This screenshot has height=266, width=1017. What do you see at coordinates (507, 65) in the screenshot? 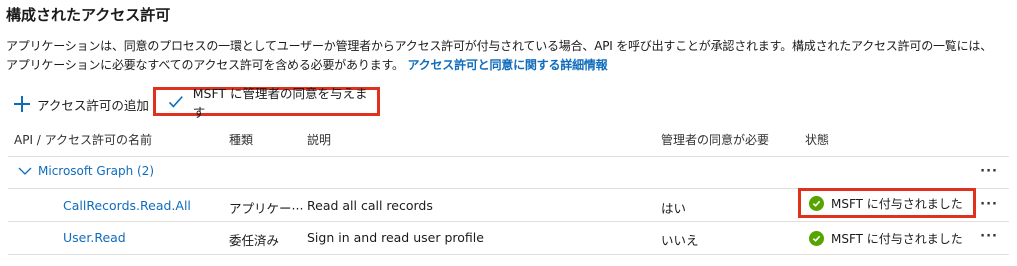
I see `learn-more-link: アクセス許可と同意に関する詳細情報` at bounding box center [507, 65].